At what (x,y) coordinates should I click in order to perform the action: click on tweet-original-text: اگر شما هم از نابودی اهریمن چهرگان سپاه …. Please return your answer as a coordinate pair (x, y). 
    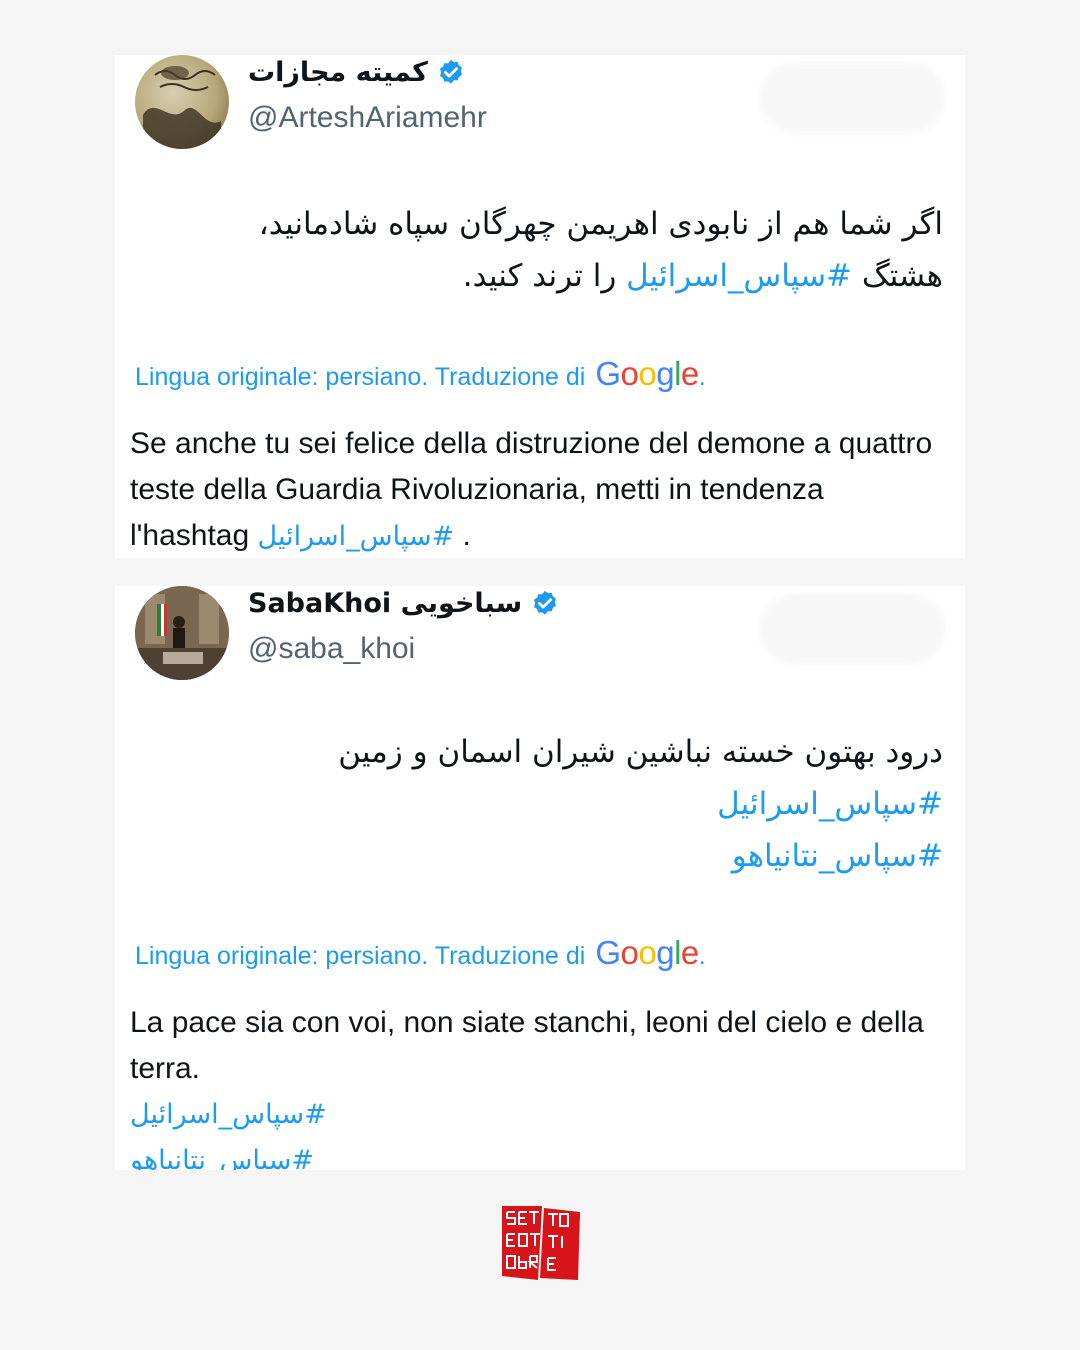
    Looking at the image, I should click on (543, 250).